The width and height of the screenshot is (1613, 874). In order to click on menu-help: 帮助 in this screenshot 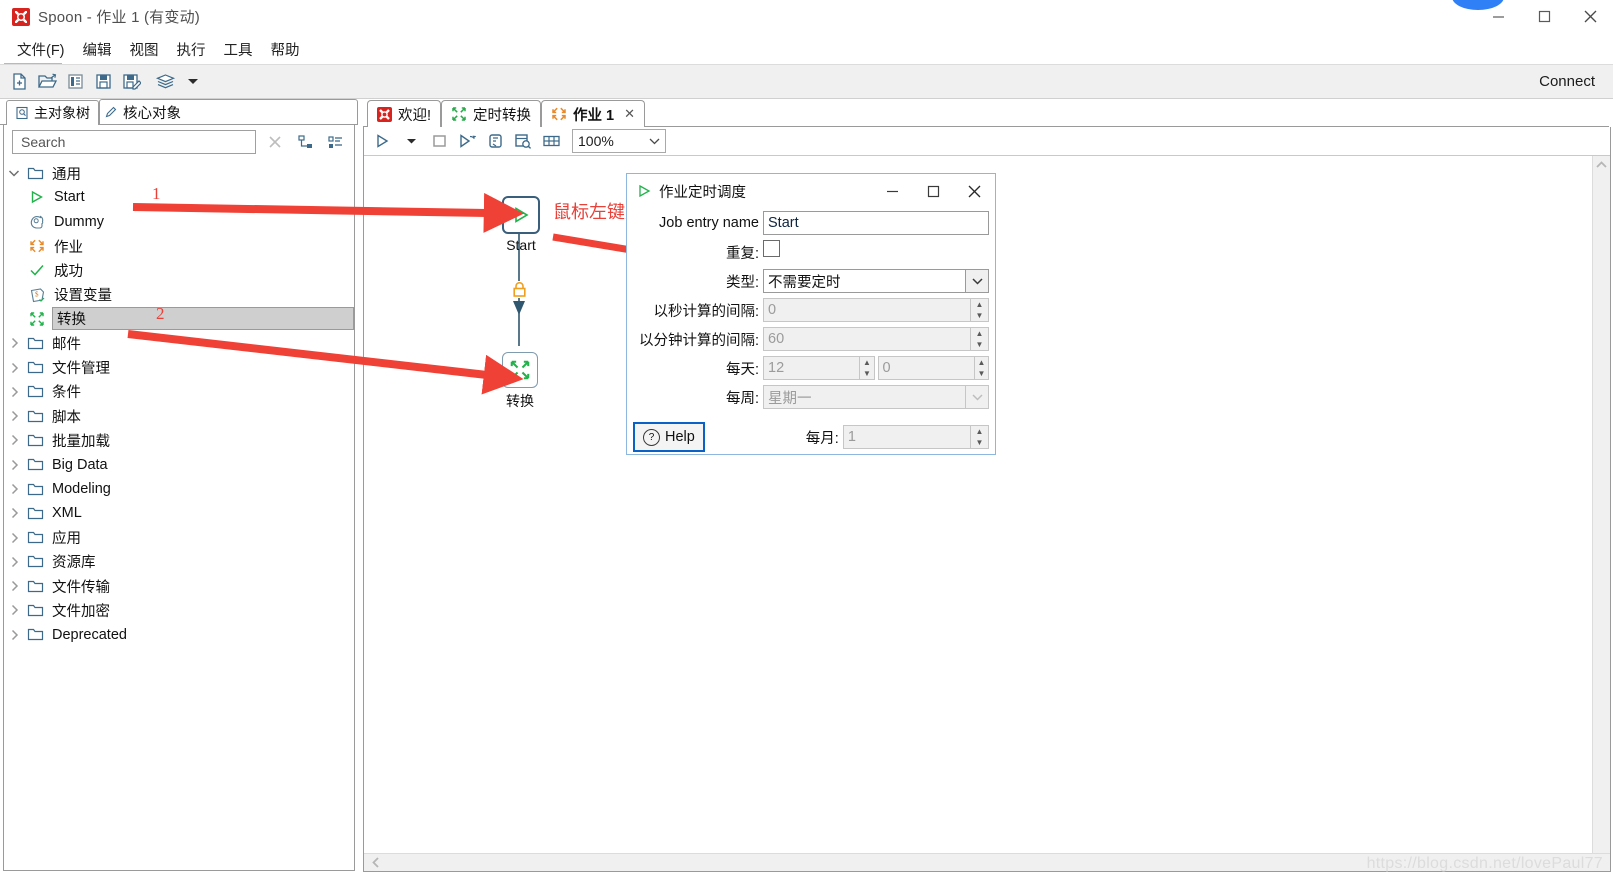, I will do `click(285, 49)`.